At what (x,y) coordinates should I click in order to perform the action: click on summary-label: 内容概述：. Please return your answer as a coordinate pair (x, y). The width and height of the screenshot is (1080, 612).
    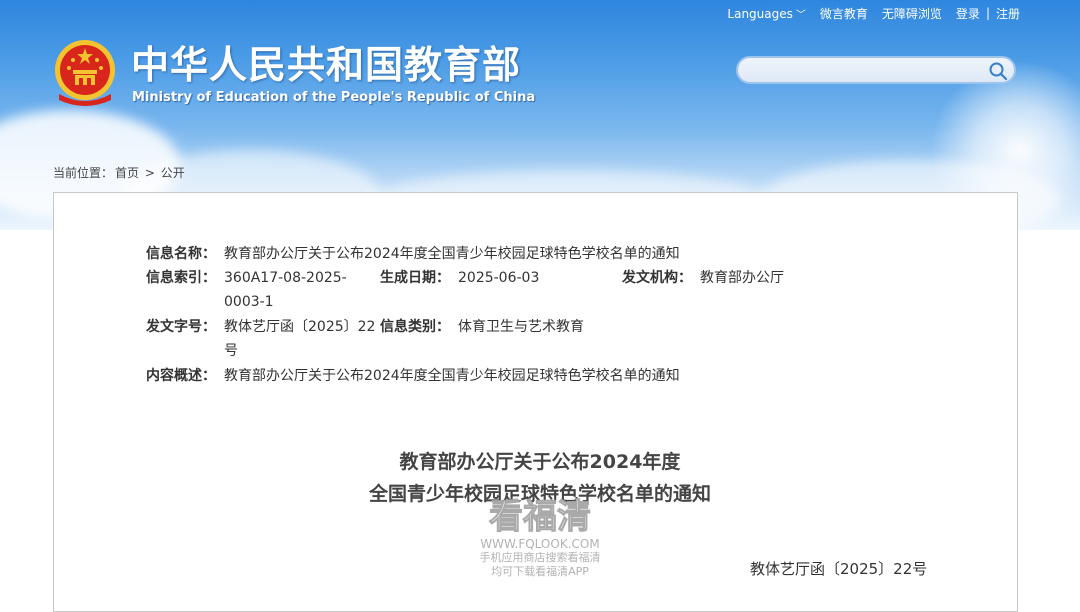
    Looking at the image, I should click on (181, 376).